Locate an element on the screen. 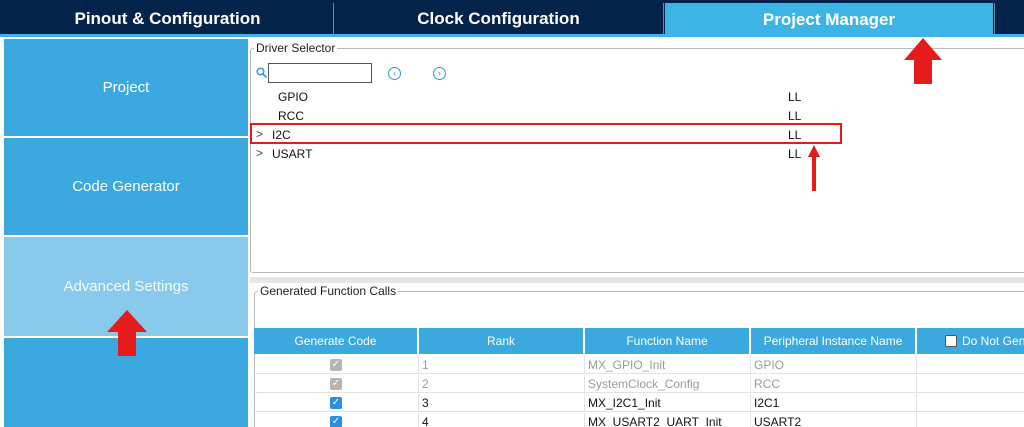 This screenshot has height=427, width=1024. table-cell-function: SystemClock_Config is located at coordinates (668, 384).